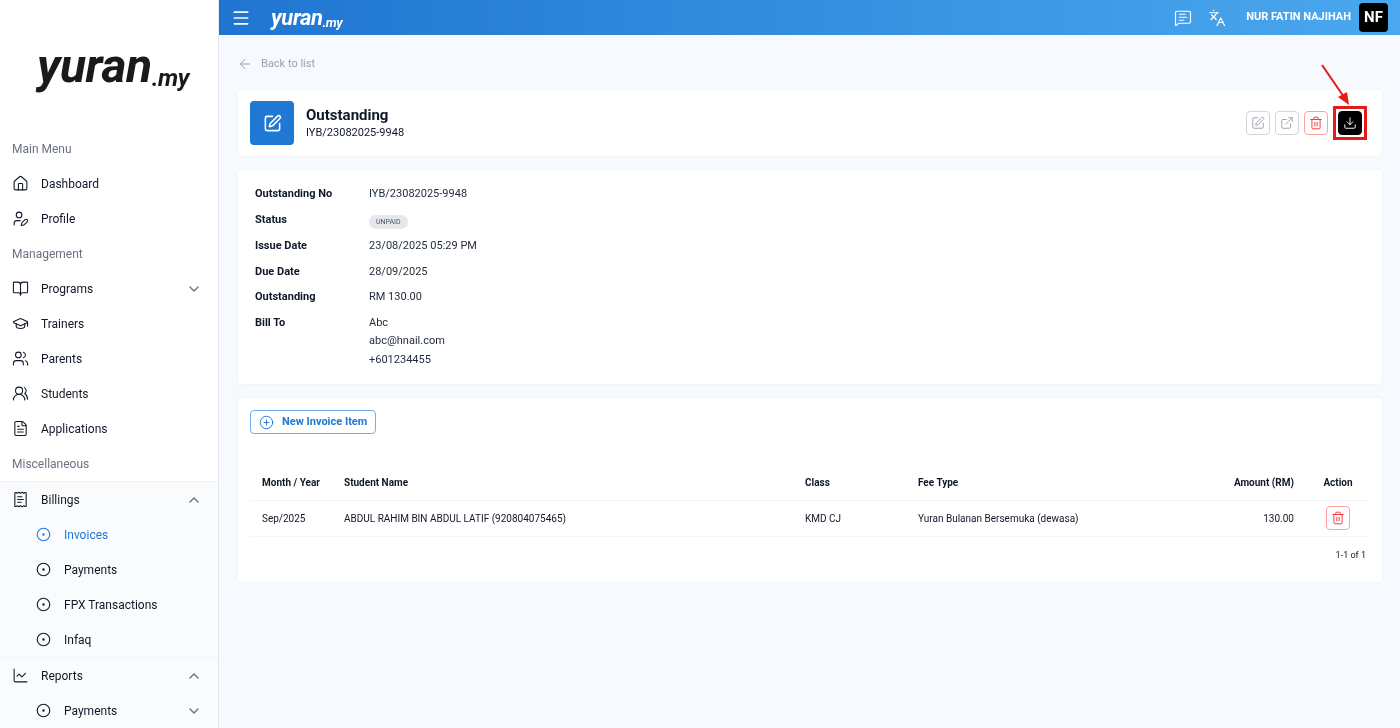 The width and height of the screenshot is (1400, 728). What do you see at coordinates (271, 219) in the screenshot?
I see `detail-label: Status` at bounding box center [271, 219].